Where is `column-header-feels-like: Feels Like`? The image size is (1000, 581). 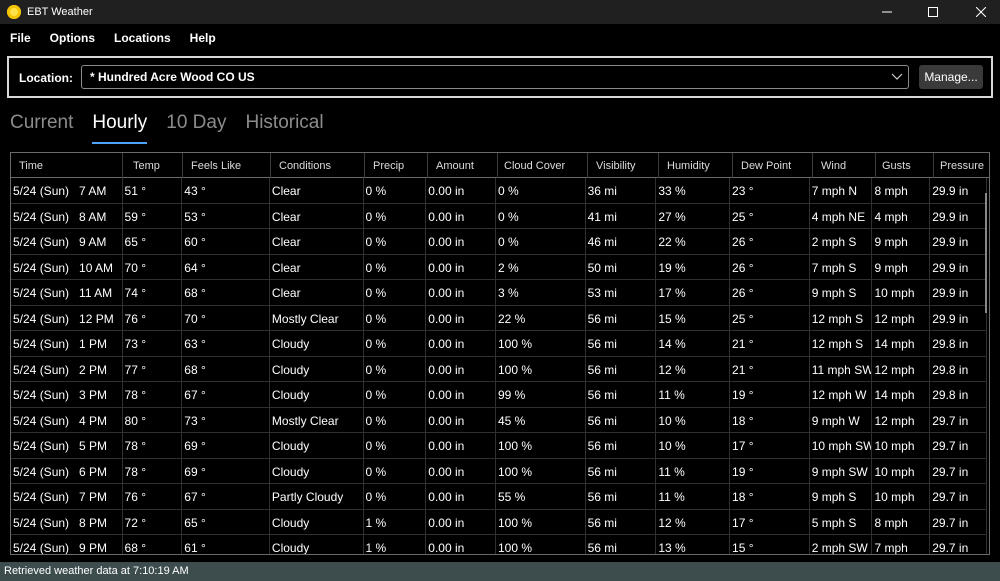 column-header-feels-like: Feels Like is located at coordinates (227, 165).